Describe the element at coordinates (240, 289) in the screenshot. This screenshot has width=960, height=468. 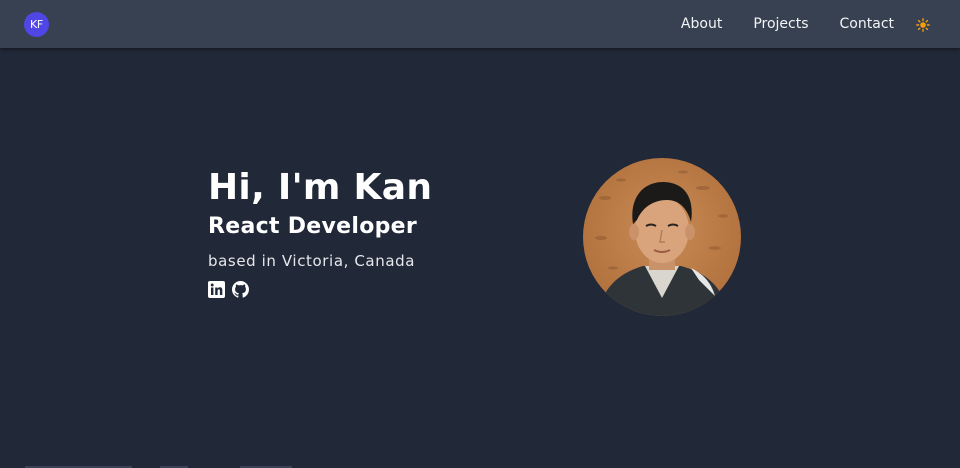
I see `github-icon` at that location.